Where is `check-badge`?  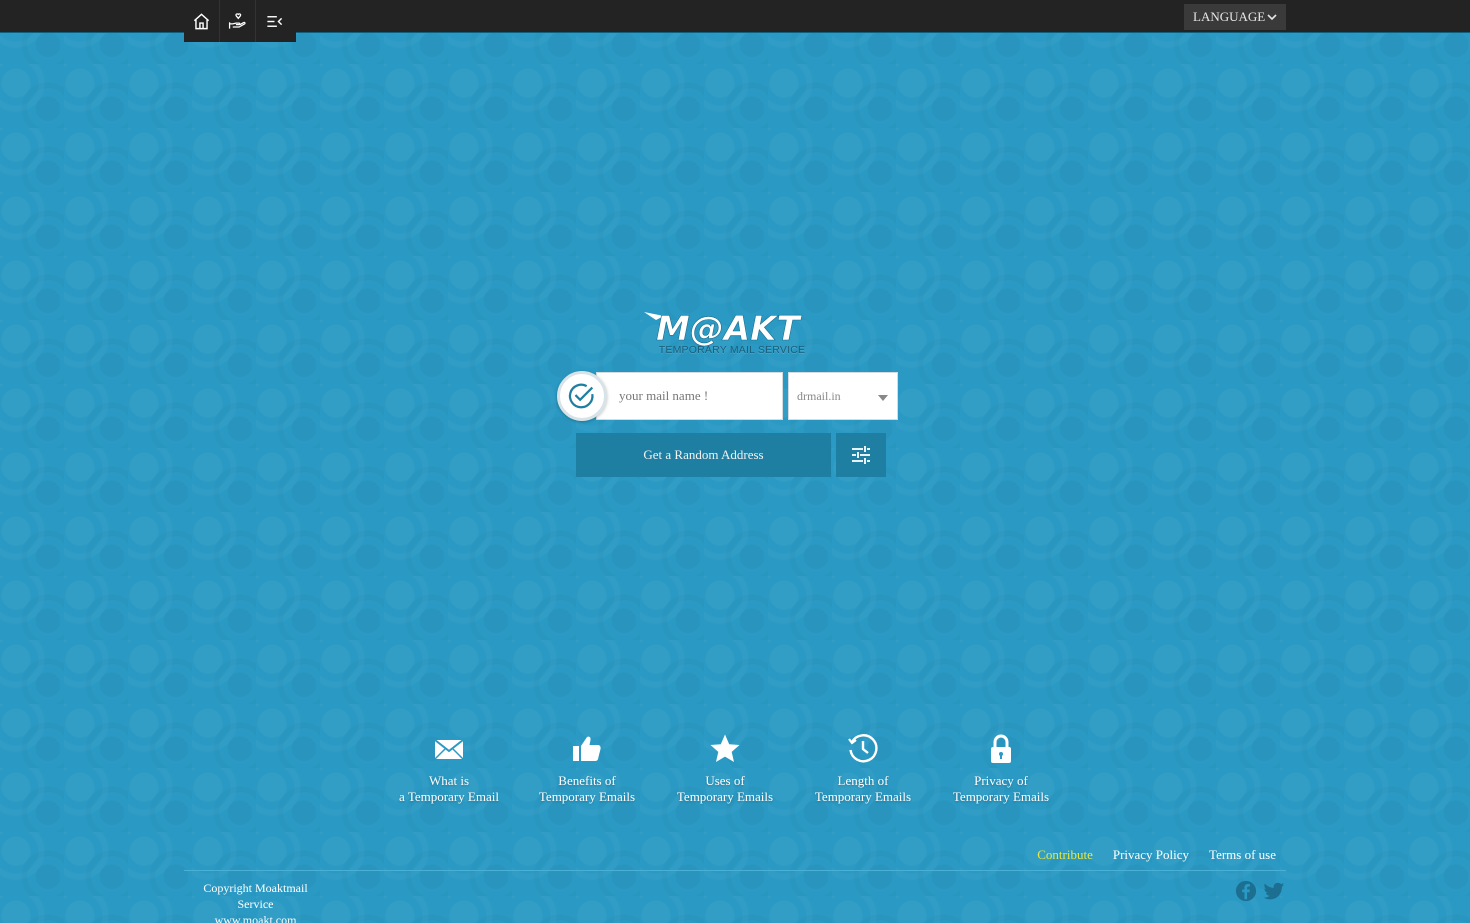 check-badge is located at coordinates (582, 396).